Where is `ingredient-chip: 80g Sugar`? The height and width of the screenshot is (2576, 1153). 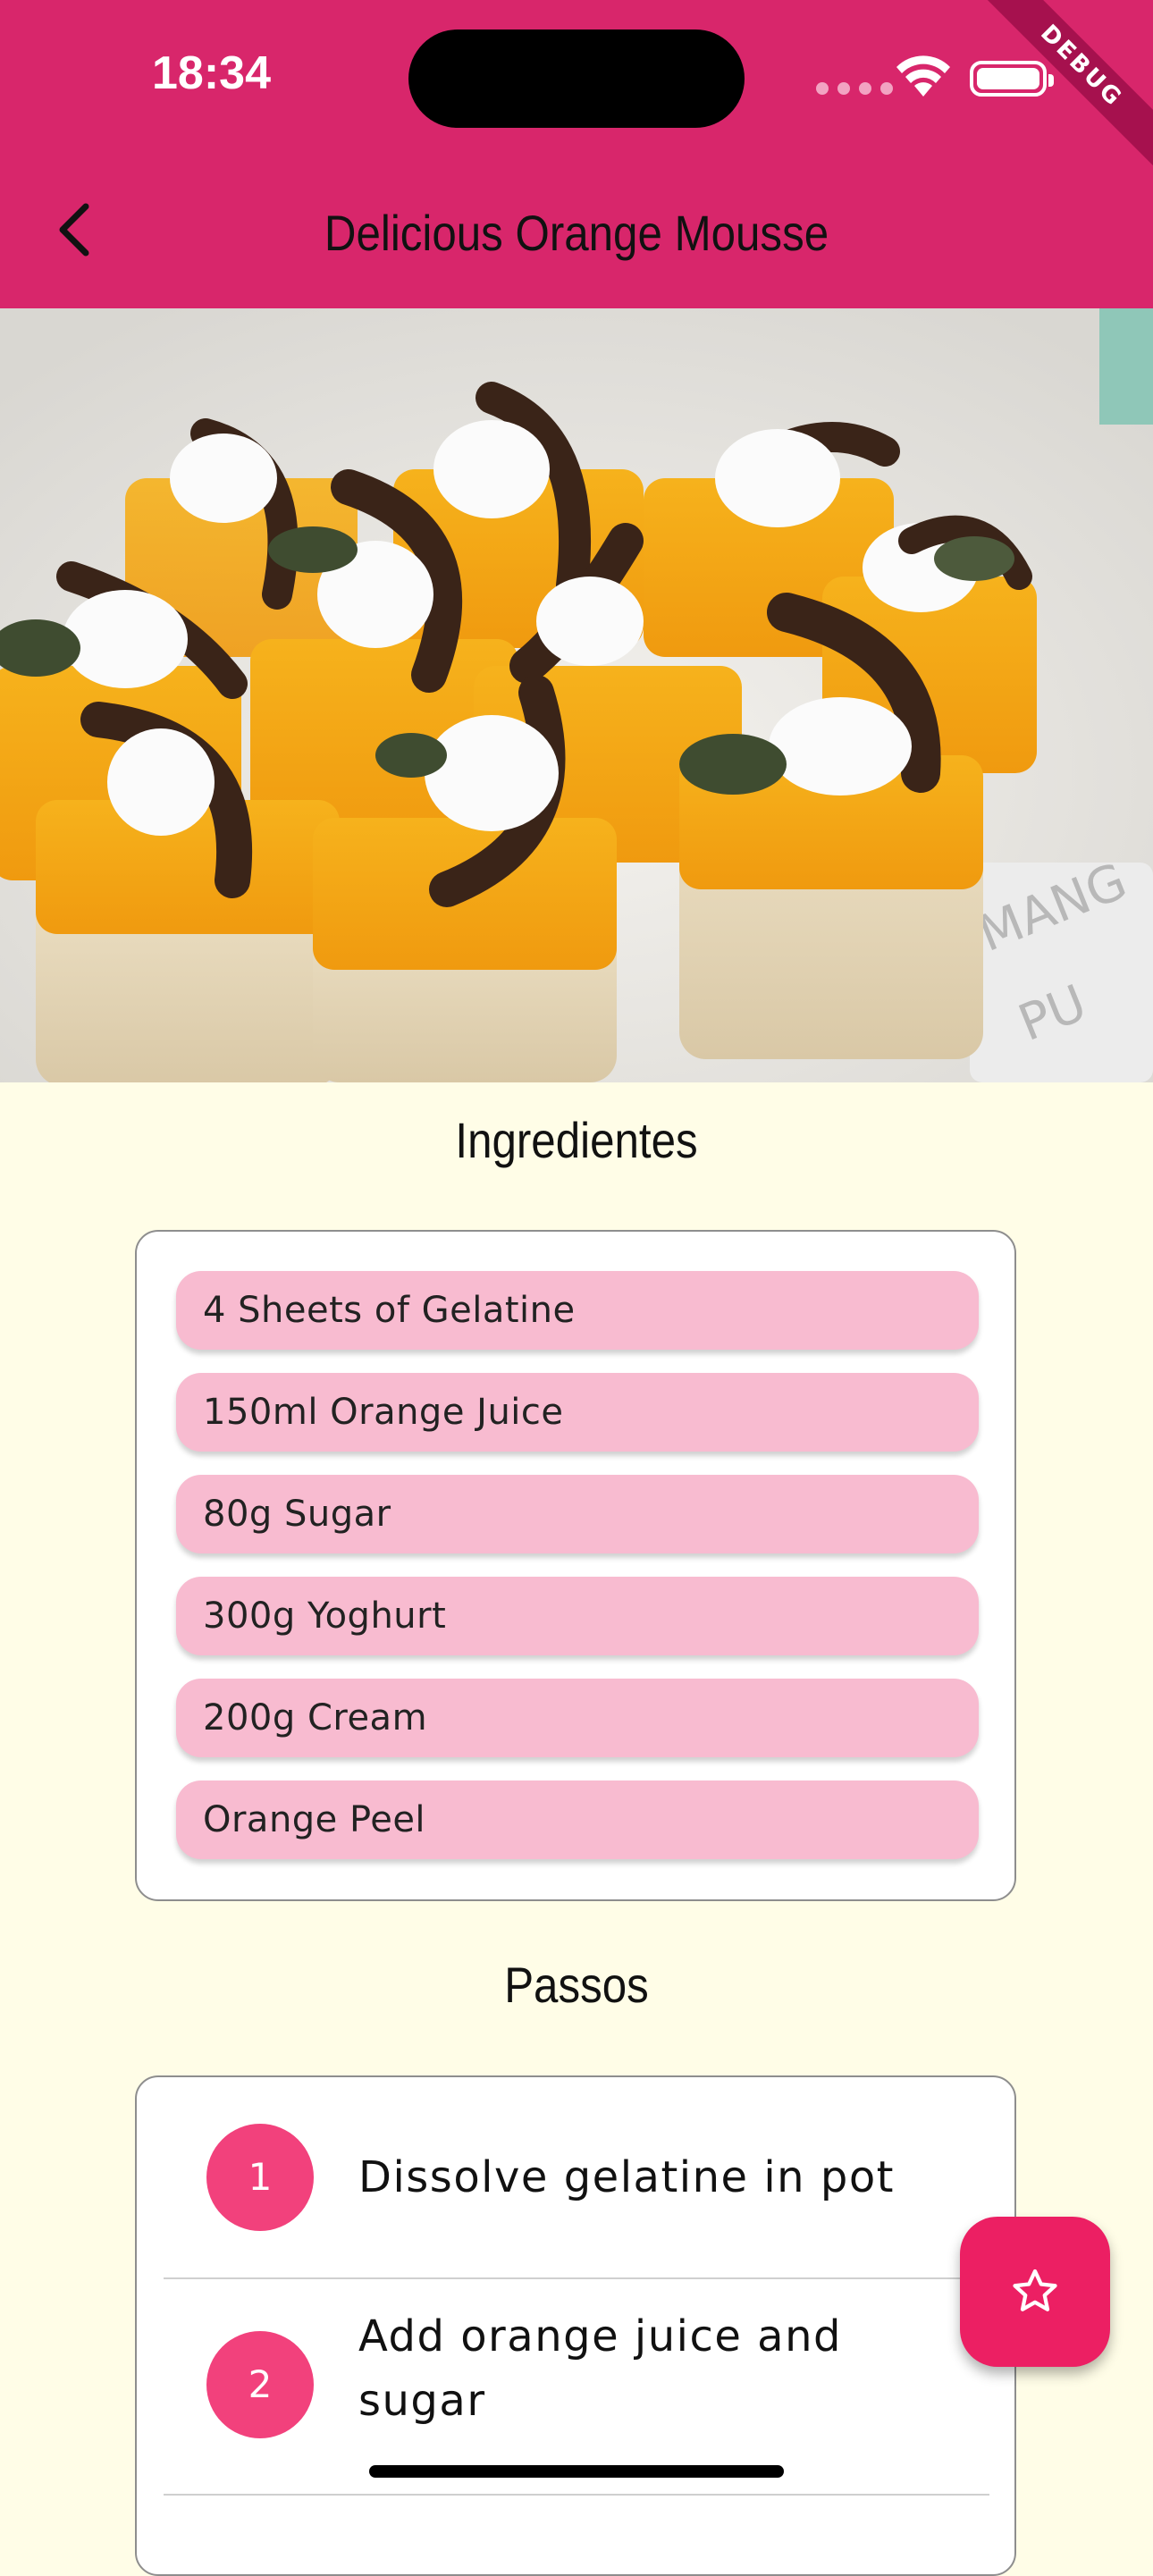
ingredient-chip: 80g Sugar is located at coordinates (577, 1514).